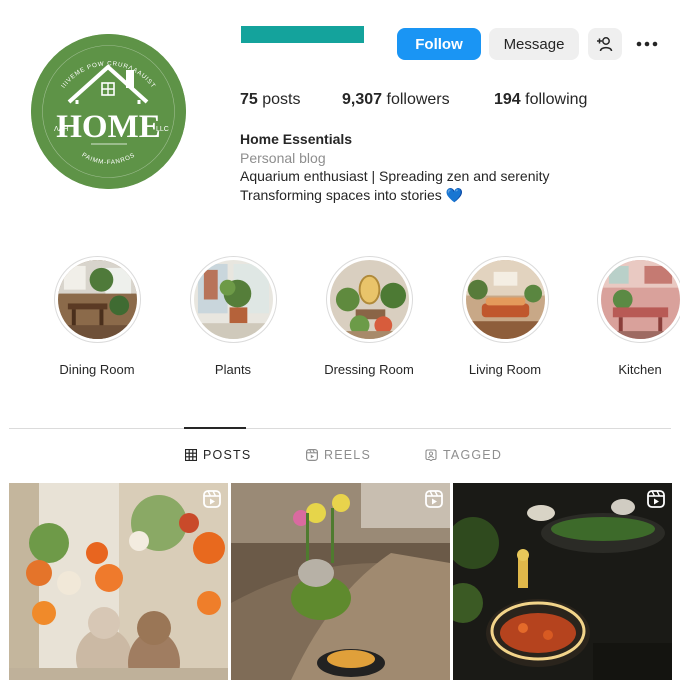 The width and height of the screenshot is (680, 680). What do you see at coordinates (108, 127) in the screenshot?
I see `avatar-logo-text: HOME` at bounding box center [108, 127].